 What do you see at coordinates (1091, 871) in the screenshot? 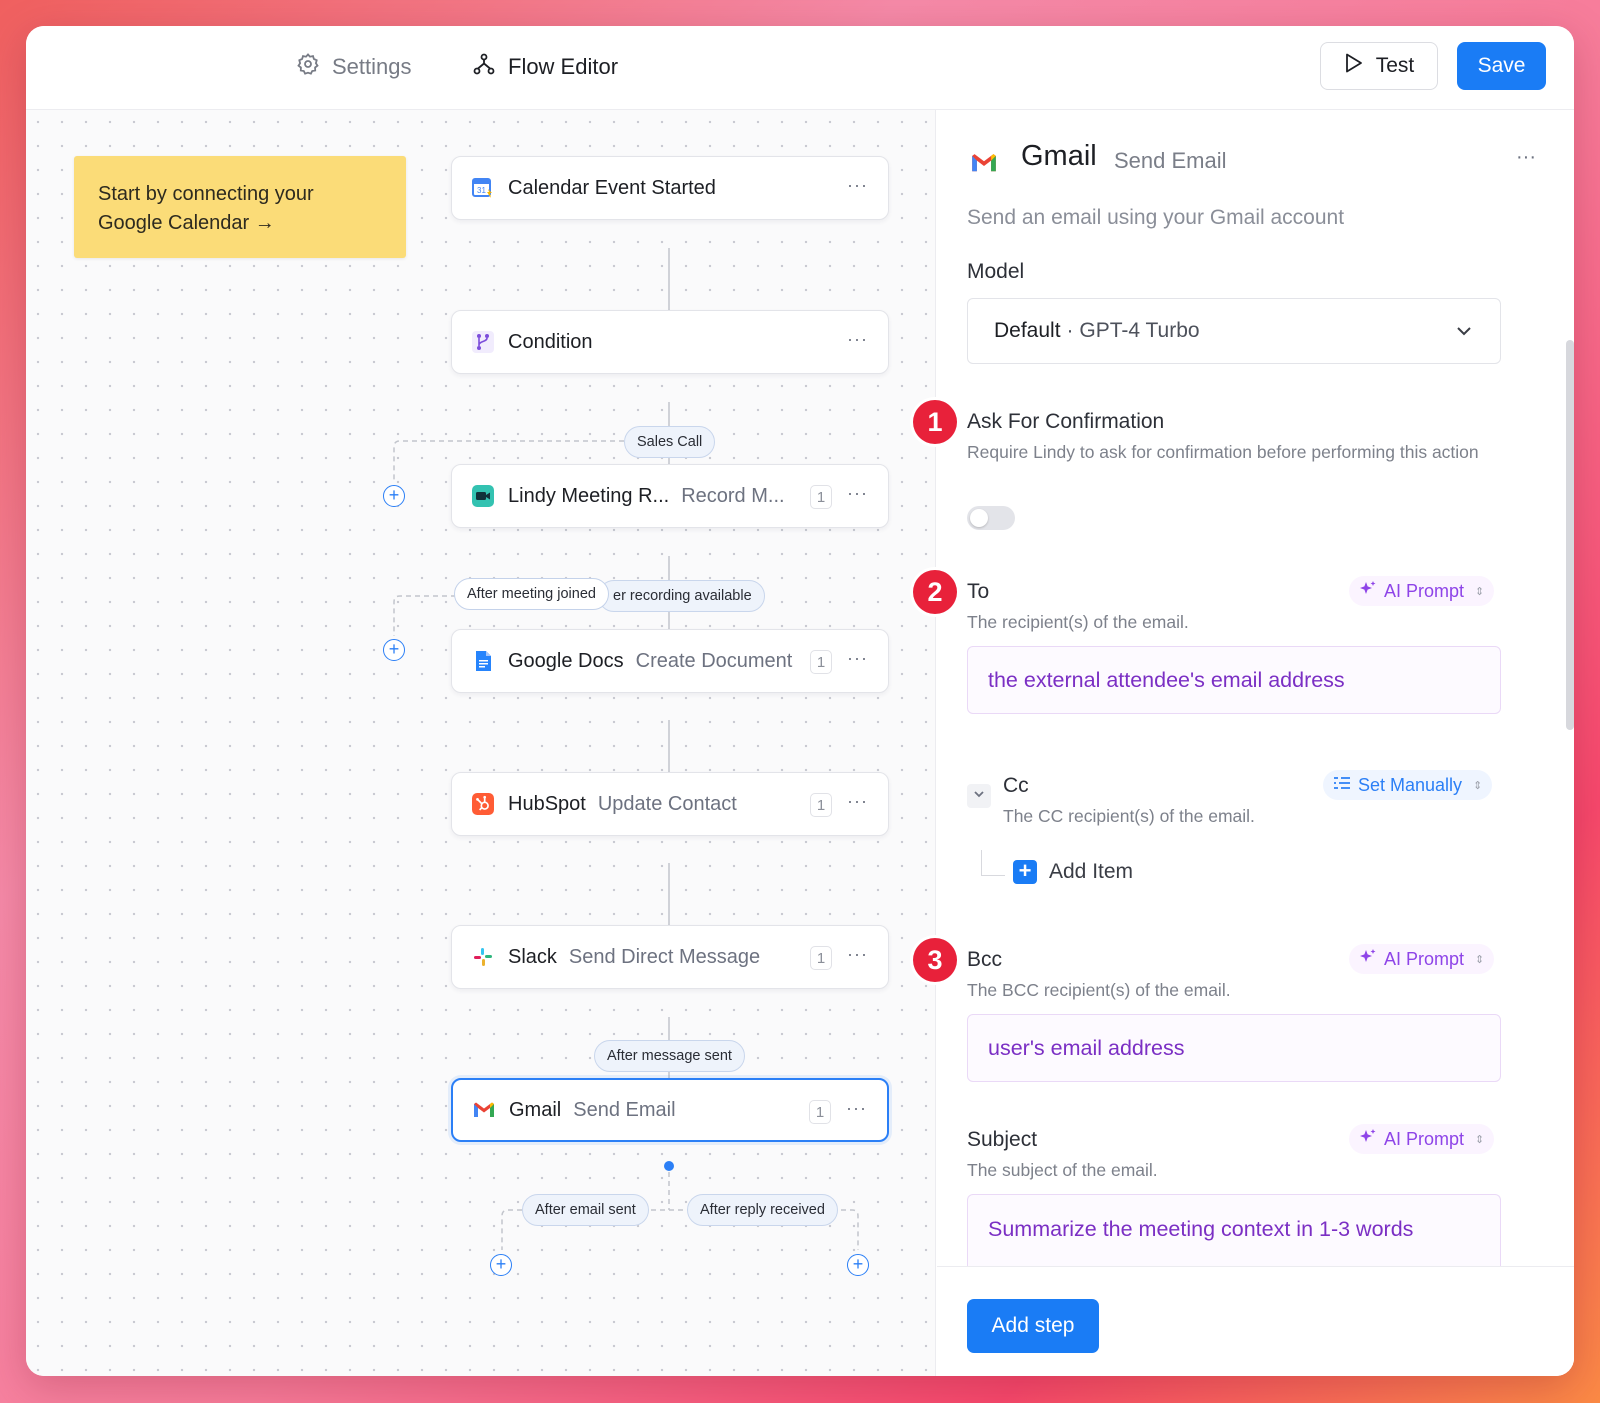
I see `add-item-label: Add Item` at bounding box center [1091, 871].